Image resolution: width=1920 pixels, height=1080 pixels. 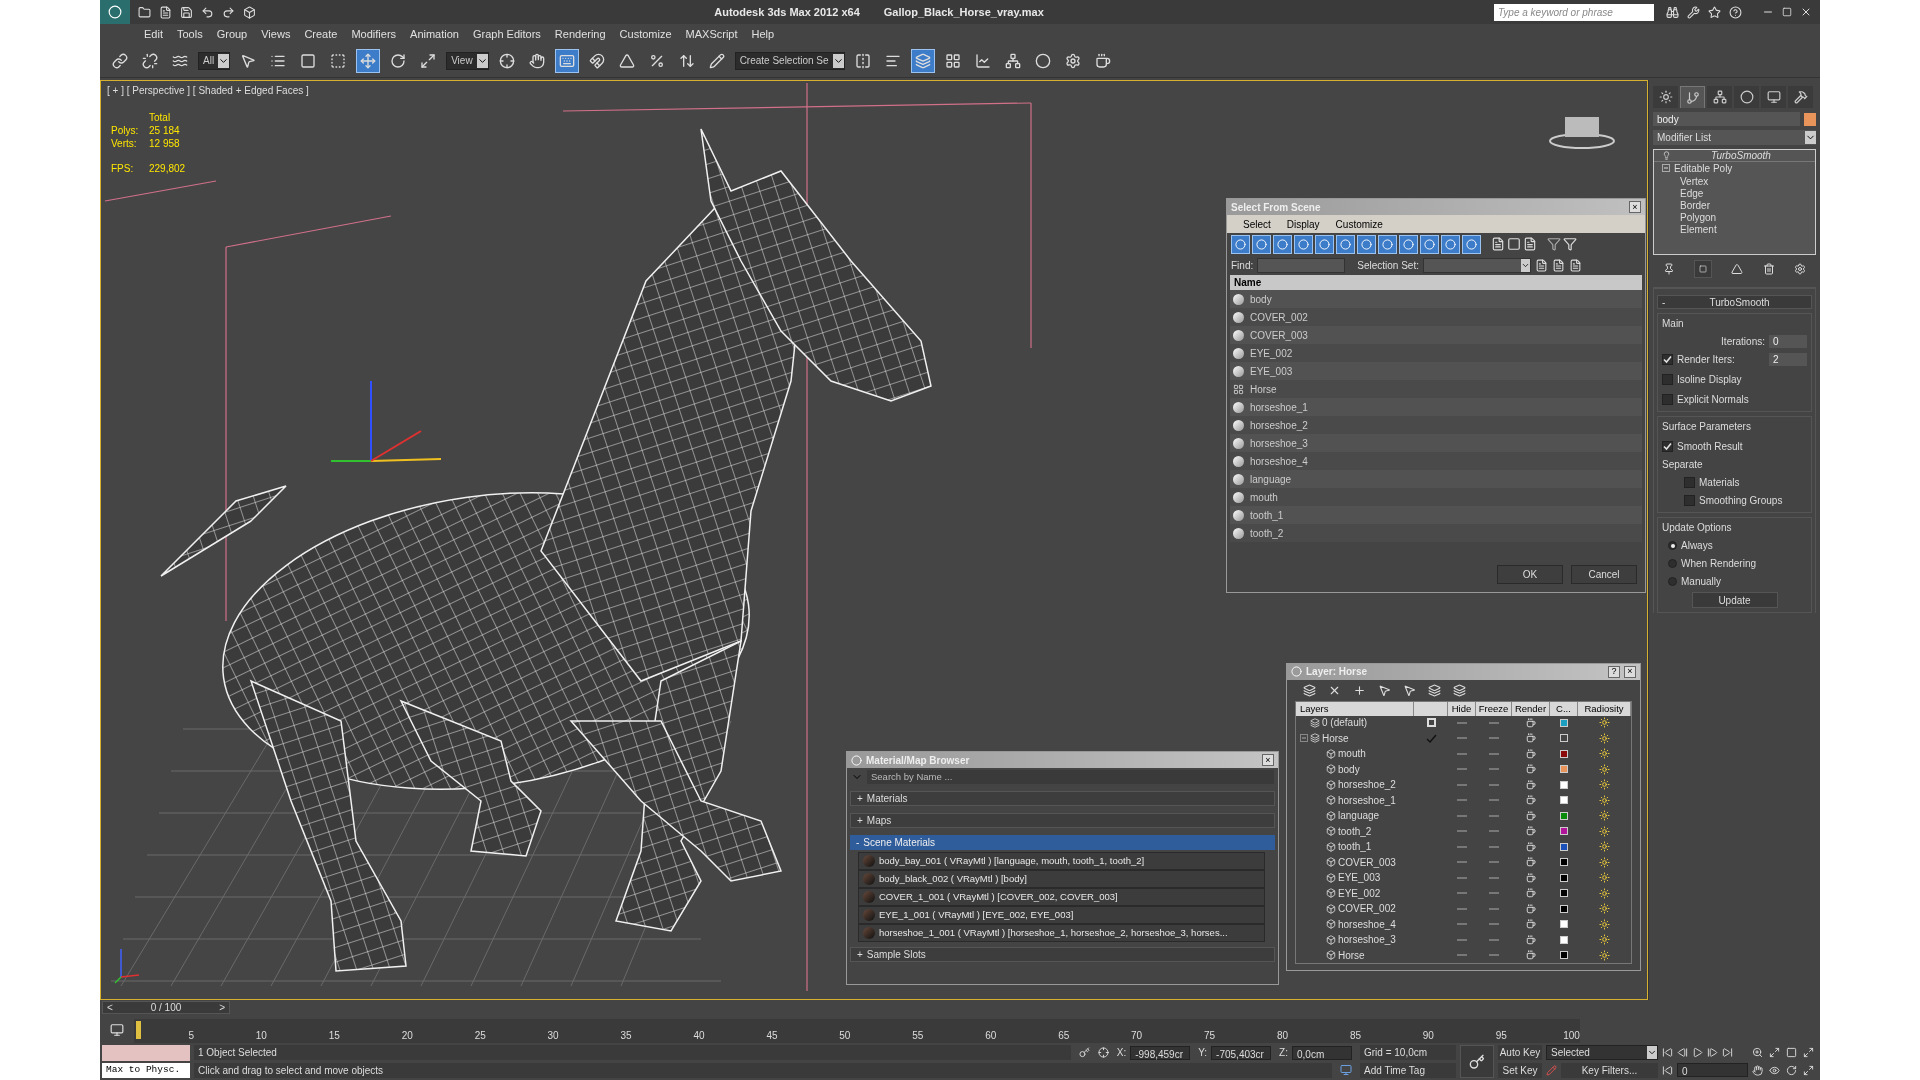 I want to click on menu-item: Animation, so click(x=434, y=34).